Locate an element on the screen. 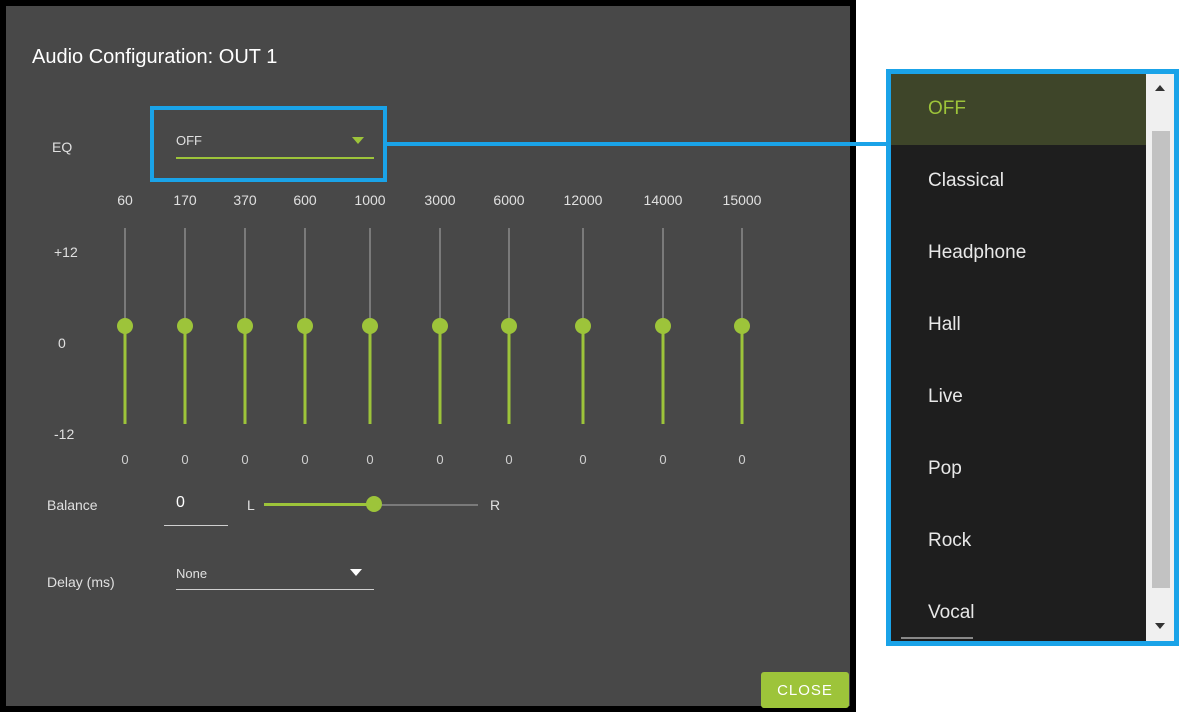  balance-slider-track is located at coordinates (319, 504).